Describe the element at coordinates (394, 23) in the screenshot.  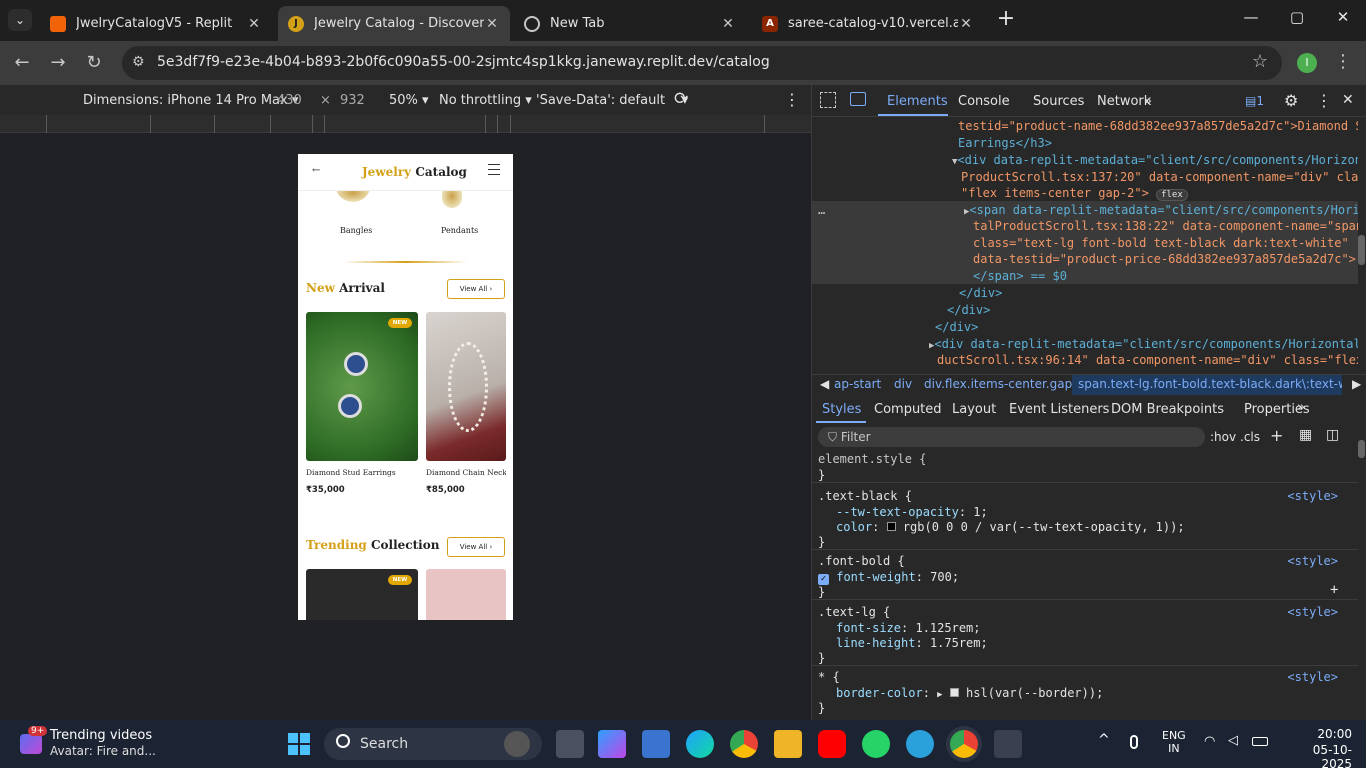
I see `tab-jewelry-catalog: J Jewelry Catalog - Discover Time ✕` at that location.